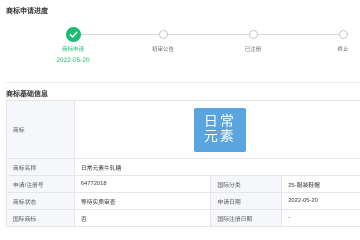 This screenshot has height=240, width=360. Describe the element at coordinates (73, 60) in the screenshot. I see `step-date: 2022-05-20` at that location.